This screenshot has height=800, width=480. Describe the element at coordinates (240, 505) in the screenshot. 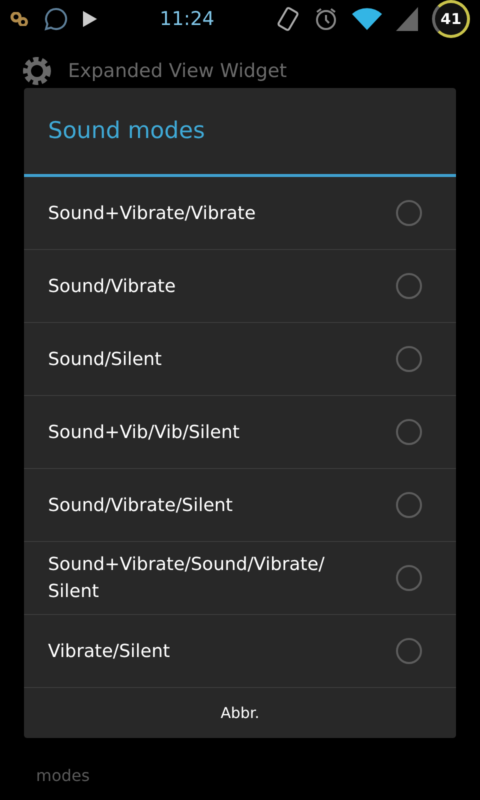

I see `mode-option: Sound/Vibrate/Silent` at that location.